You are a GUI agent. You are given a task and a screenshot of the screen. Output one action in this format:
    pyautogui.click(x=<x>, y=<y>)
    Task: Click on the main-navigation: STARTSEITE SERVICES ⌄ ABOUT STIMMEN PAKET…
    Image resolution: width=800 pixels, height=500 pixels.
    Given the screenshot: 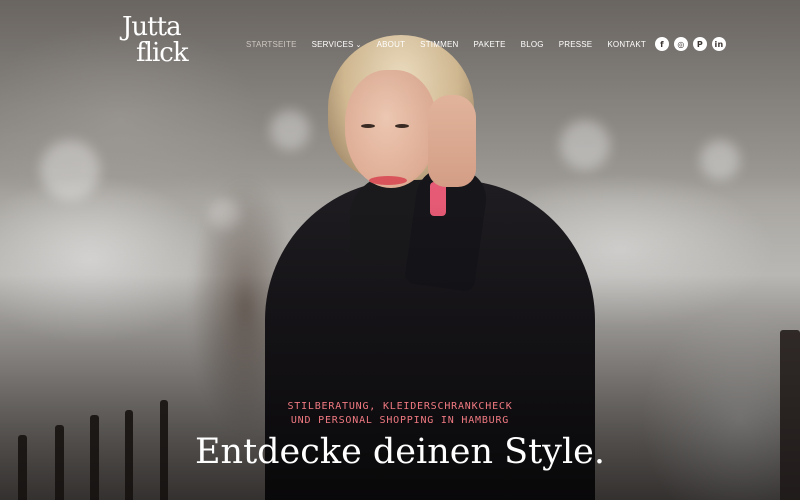 What is the action you would take?
    pyautogui.click(x=486, y=44)
    